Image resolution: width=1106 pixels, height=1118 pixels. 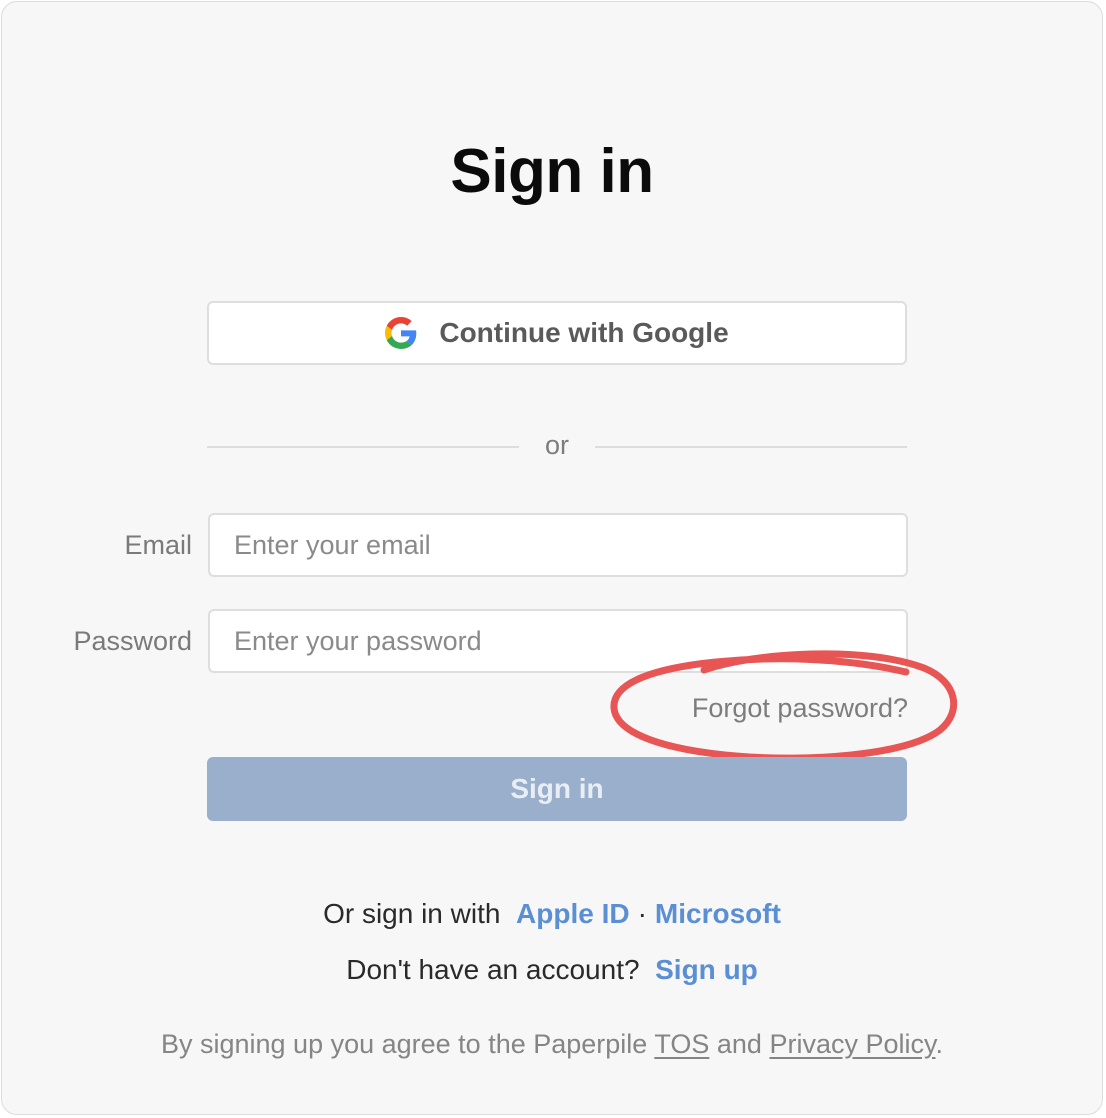 What do you see at coordinates (558, 545) in the screenshot?
I see `email-field` at bounding box center [558, 545].